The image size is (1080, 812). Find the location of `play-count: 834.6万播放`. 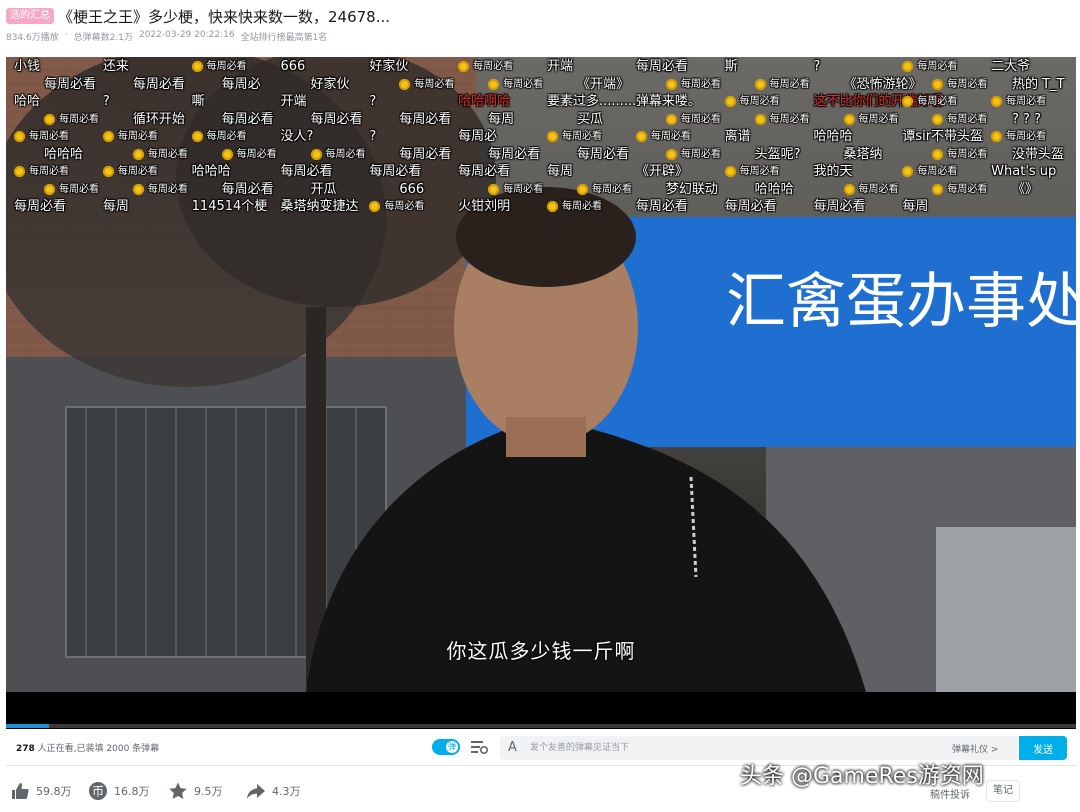

play-count: 834.6万播放 is located at coordinates (32, 38).